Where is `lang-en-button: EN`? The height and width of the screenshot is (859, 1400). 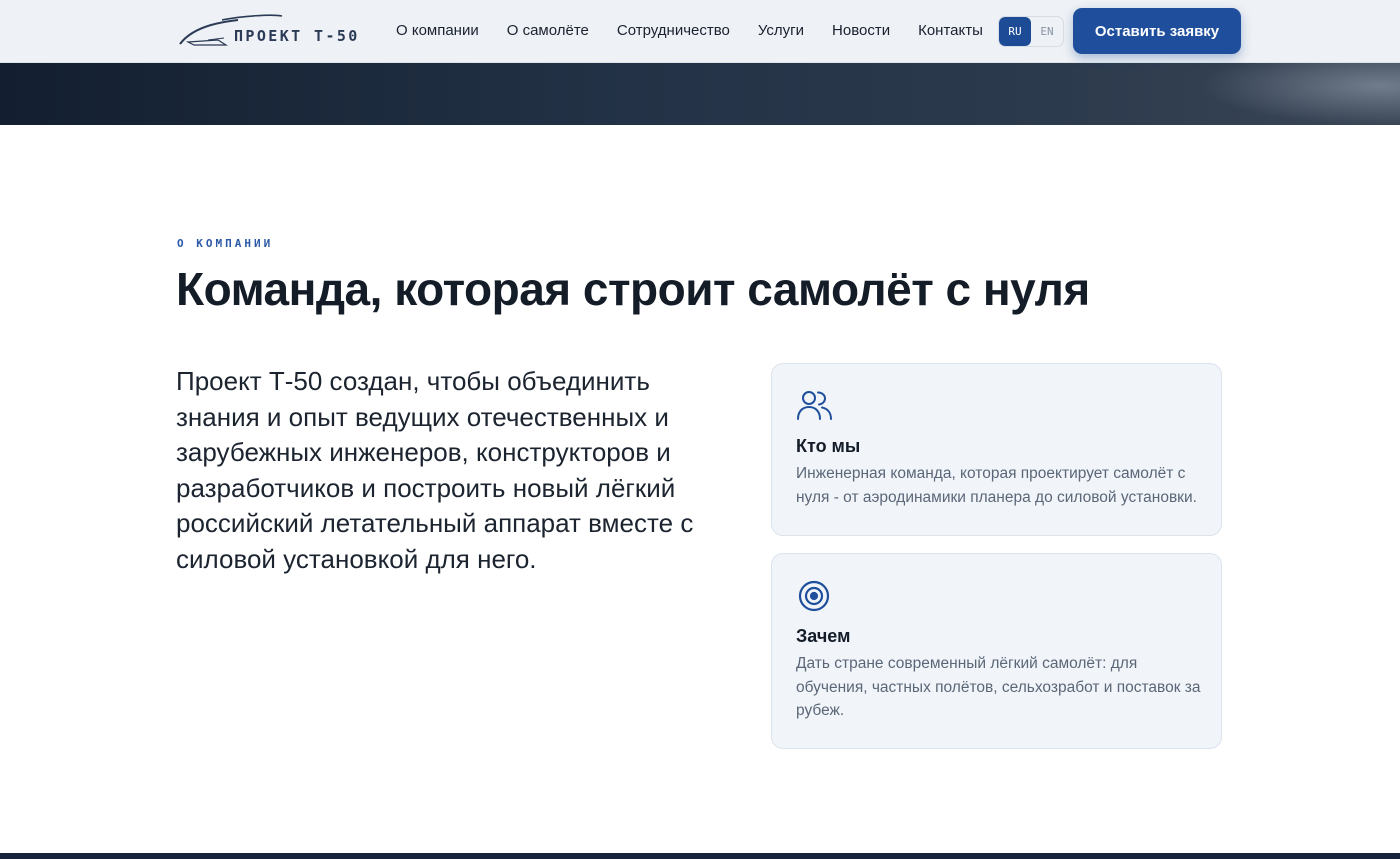 lang-en-button: EN is located at coordinates (1047, 31).